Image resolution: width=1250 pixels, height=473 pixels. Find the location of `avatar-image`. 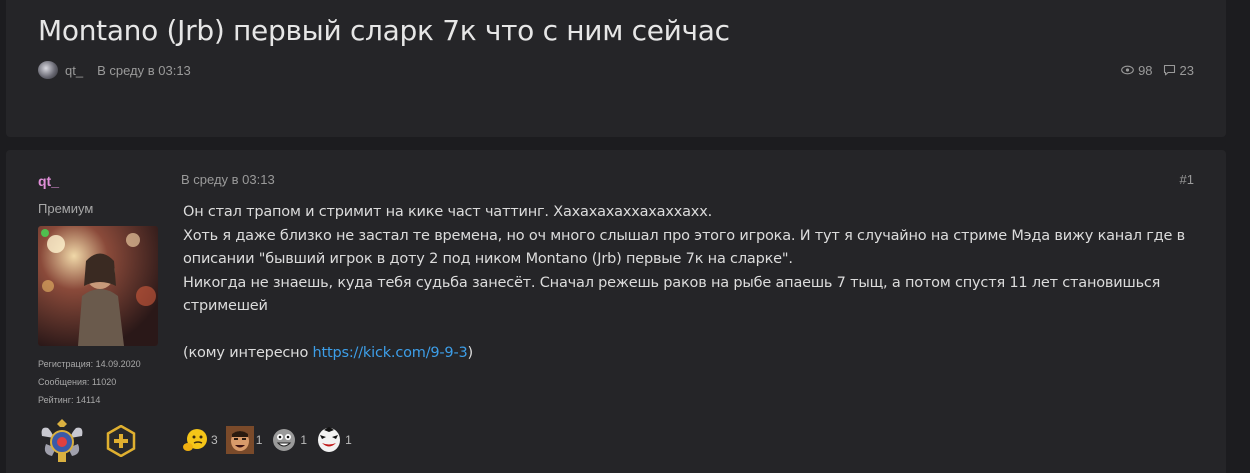

avatar-image is located at coordinates (98, 286).